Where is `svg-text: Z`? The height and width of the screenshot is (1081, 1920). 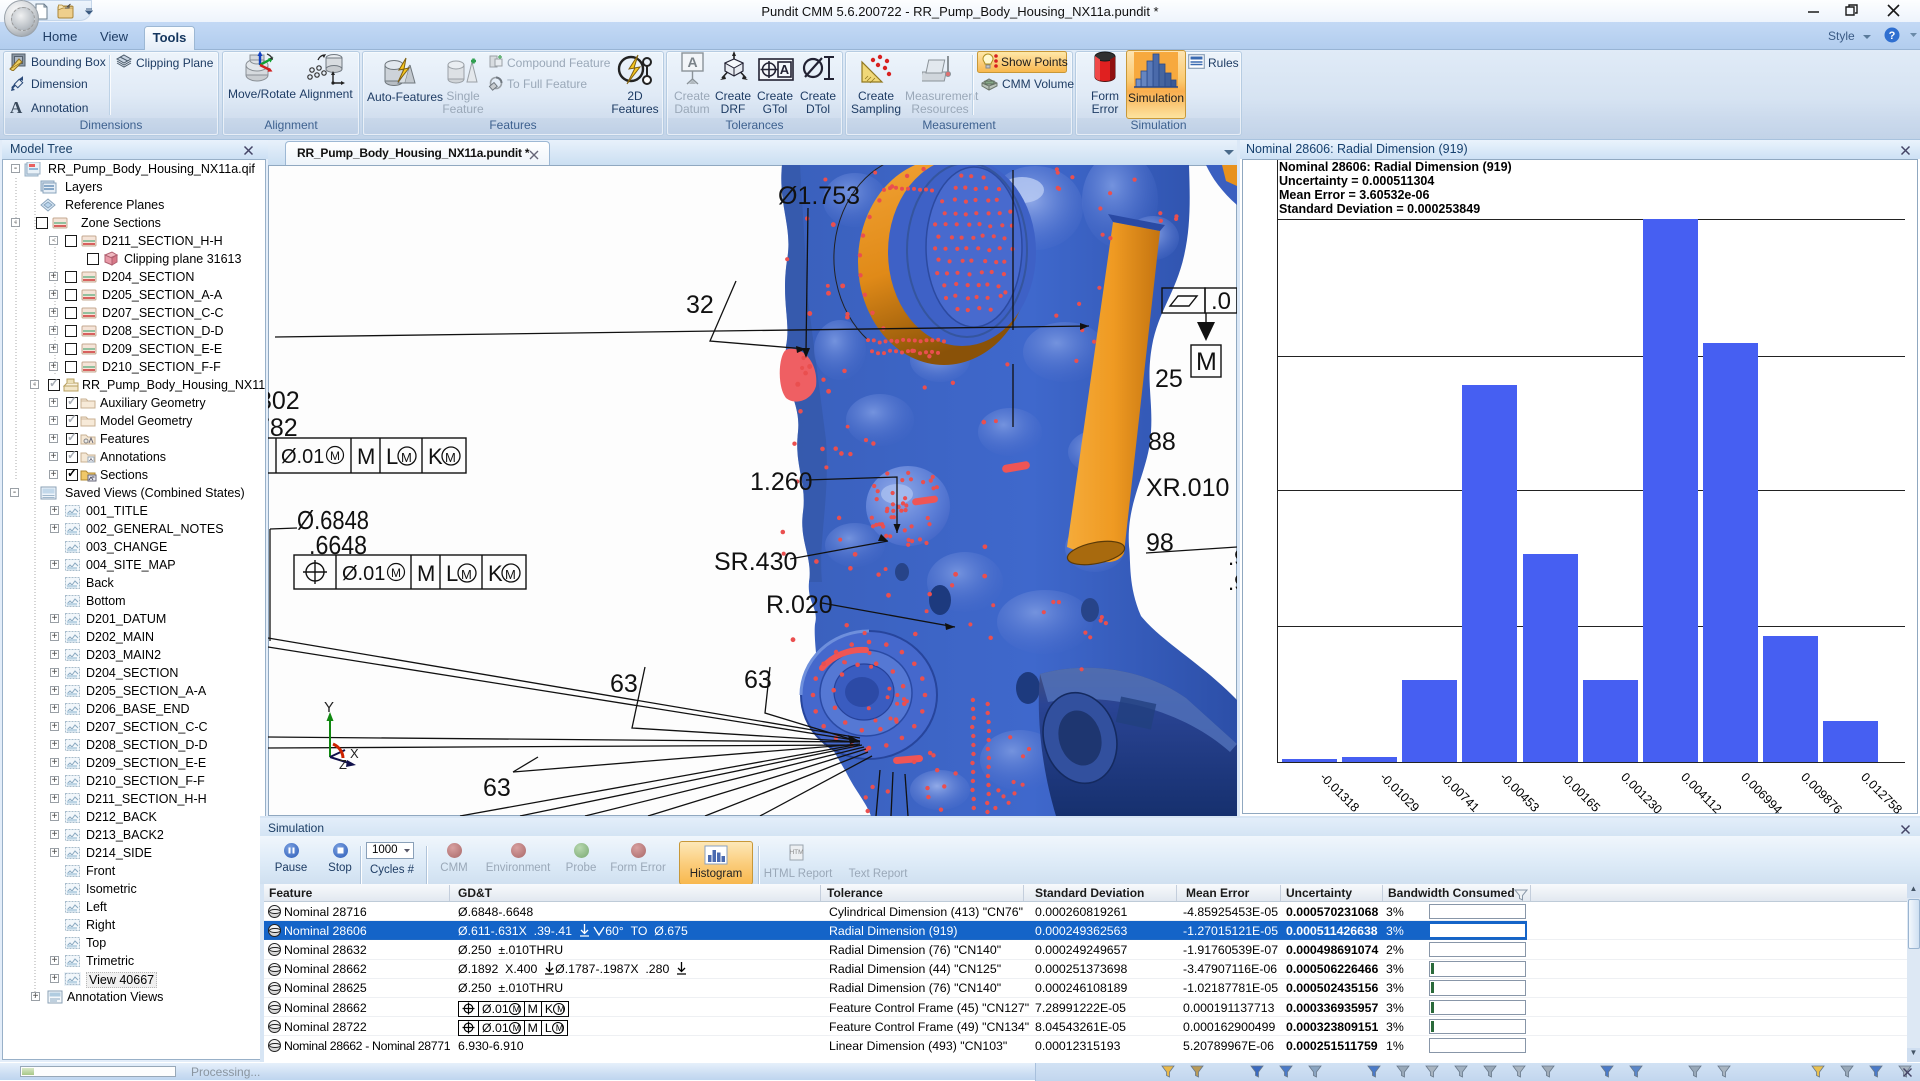
svg-text: Z is located at coordinates (343, 764).